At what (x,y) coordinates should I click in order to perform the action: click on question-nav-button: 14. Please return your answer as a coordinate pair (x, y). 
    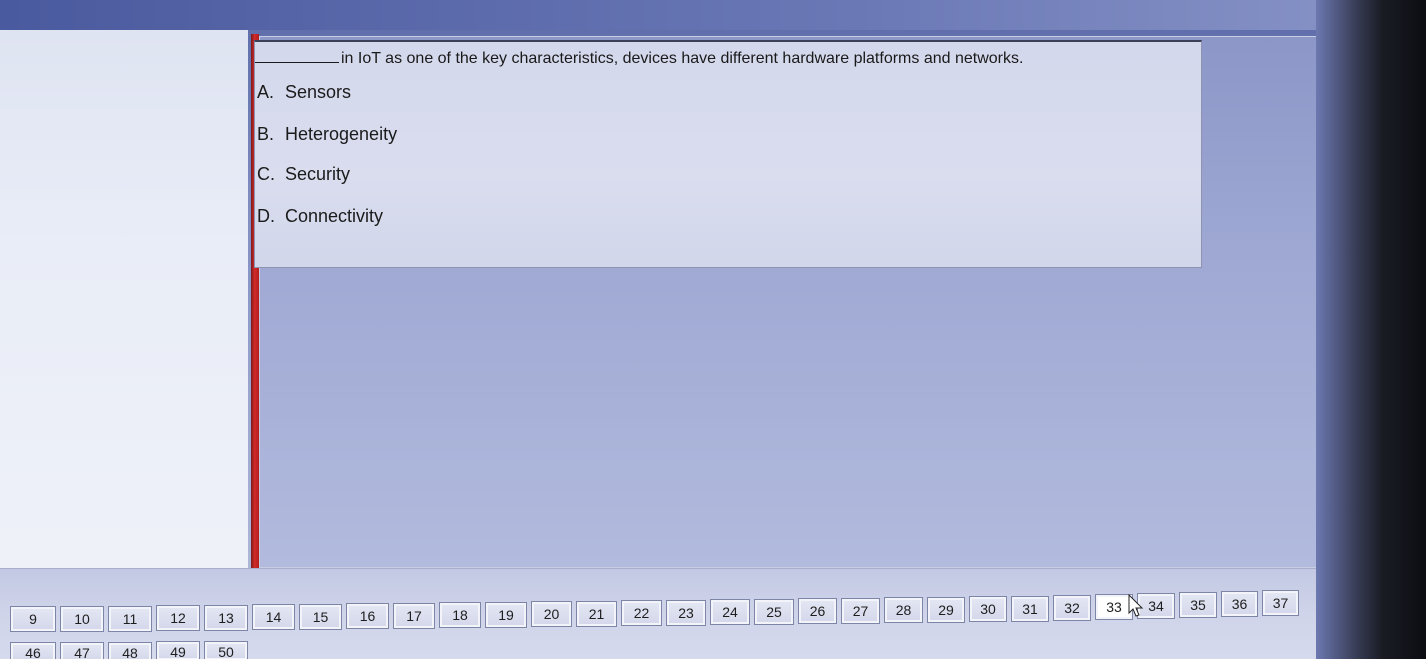
    Looking at the image, I should click on (273, 617).